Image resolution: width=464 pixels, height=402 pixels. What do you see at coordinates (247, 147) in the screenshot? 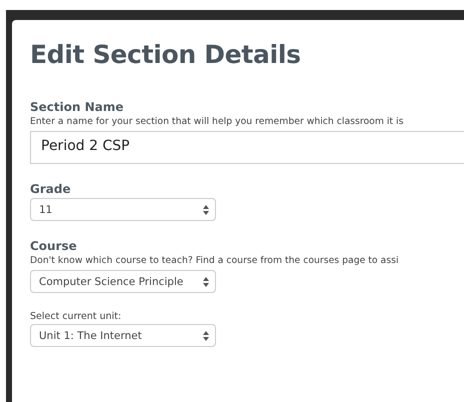
I see `input-field: Period 2 CSP` at bounding box center [247, 147].